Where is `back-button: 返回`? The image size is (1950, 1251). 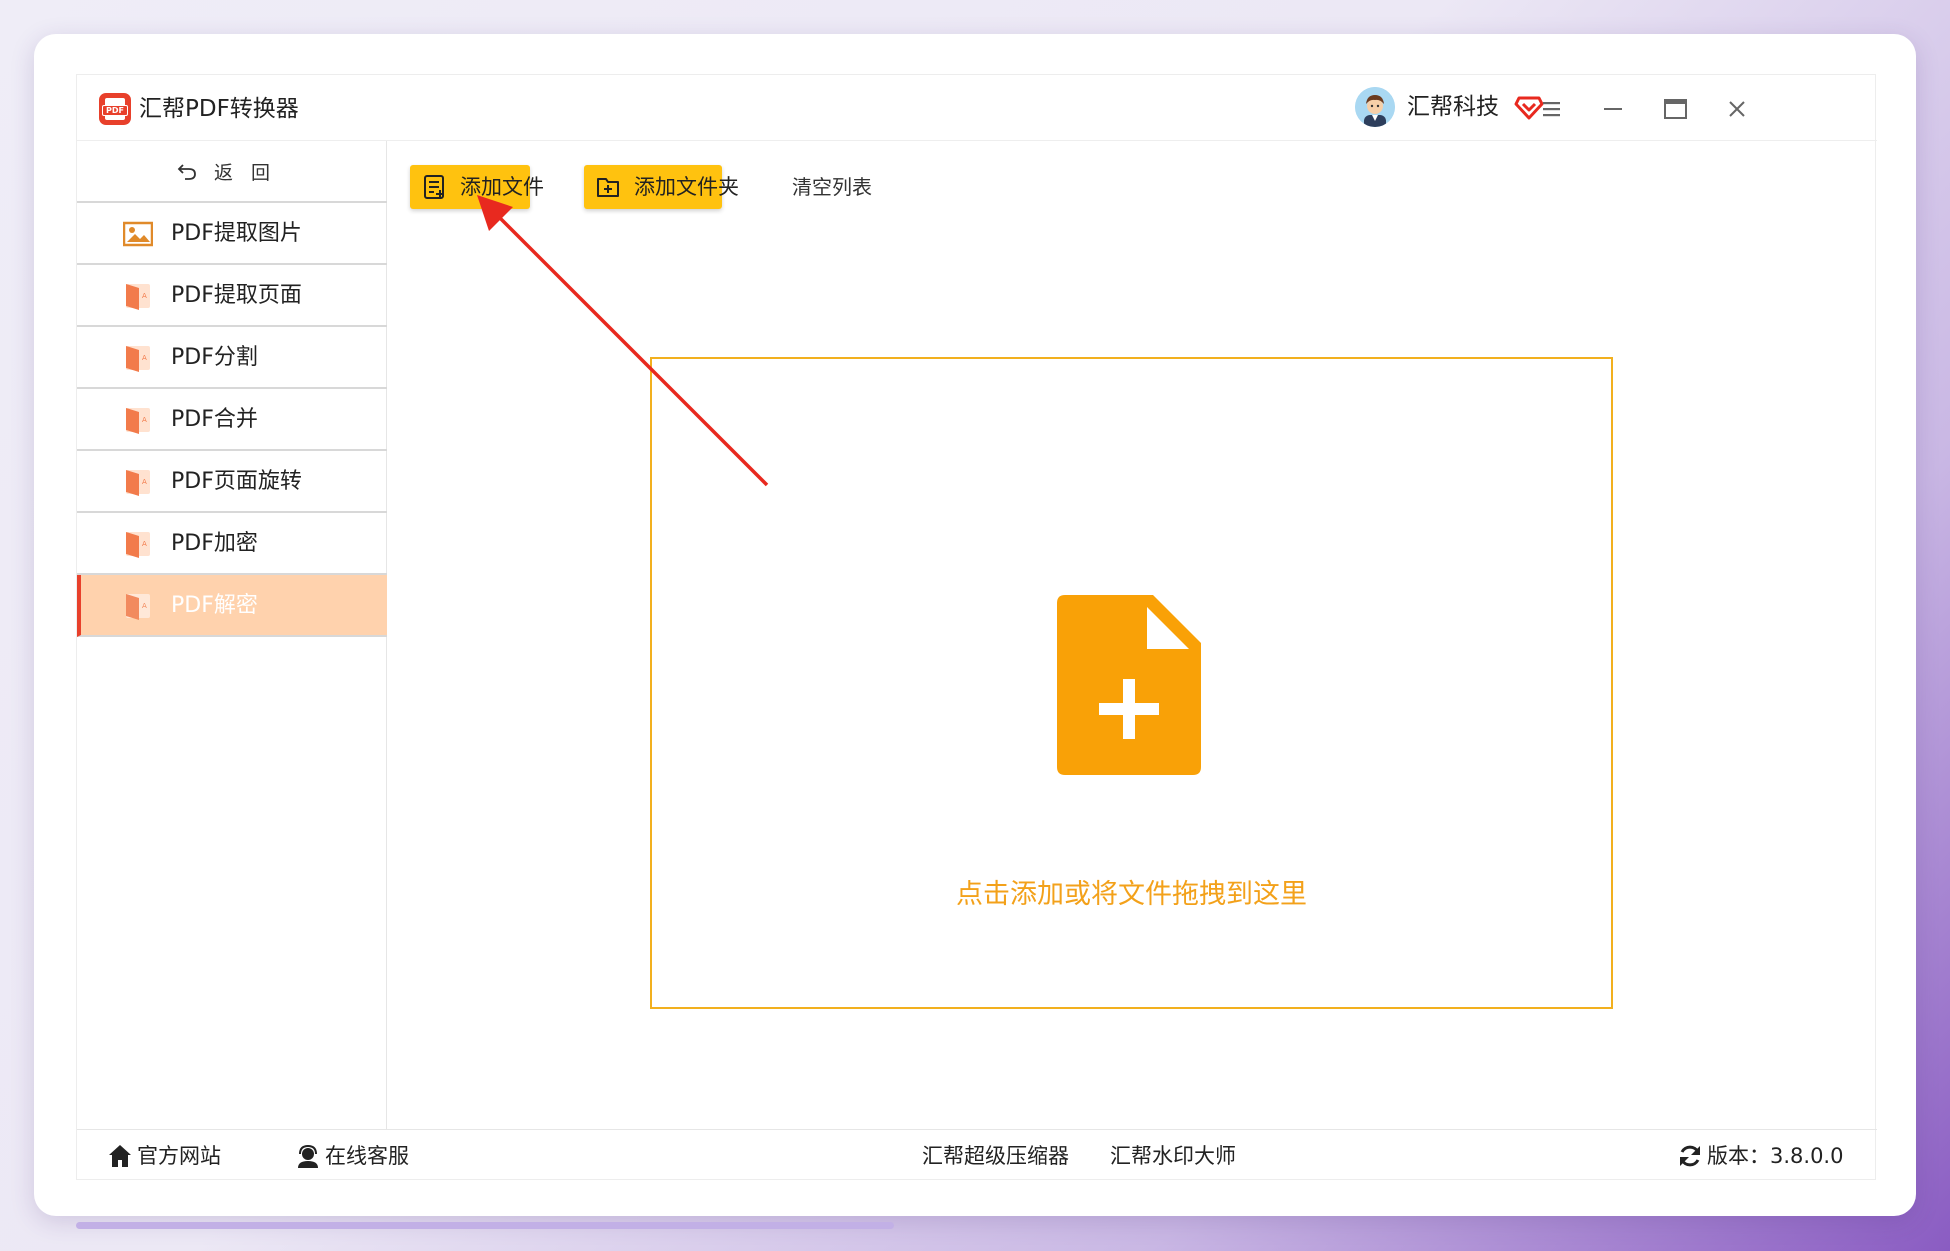 back-button: 返回 is located at coordinates (232, 172).